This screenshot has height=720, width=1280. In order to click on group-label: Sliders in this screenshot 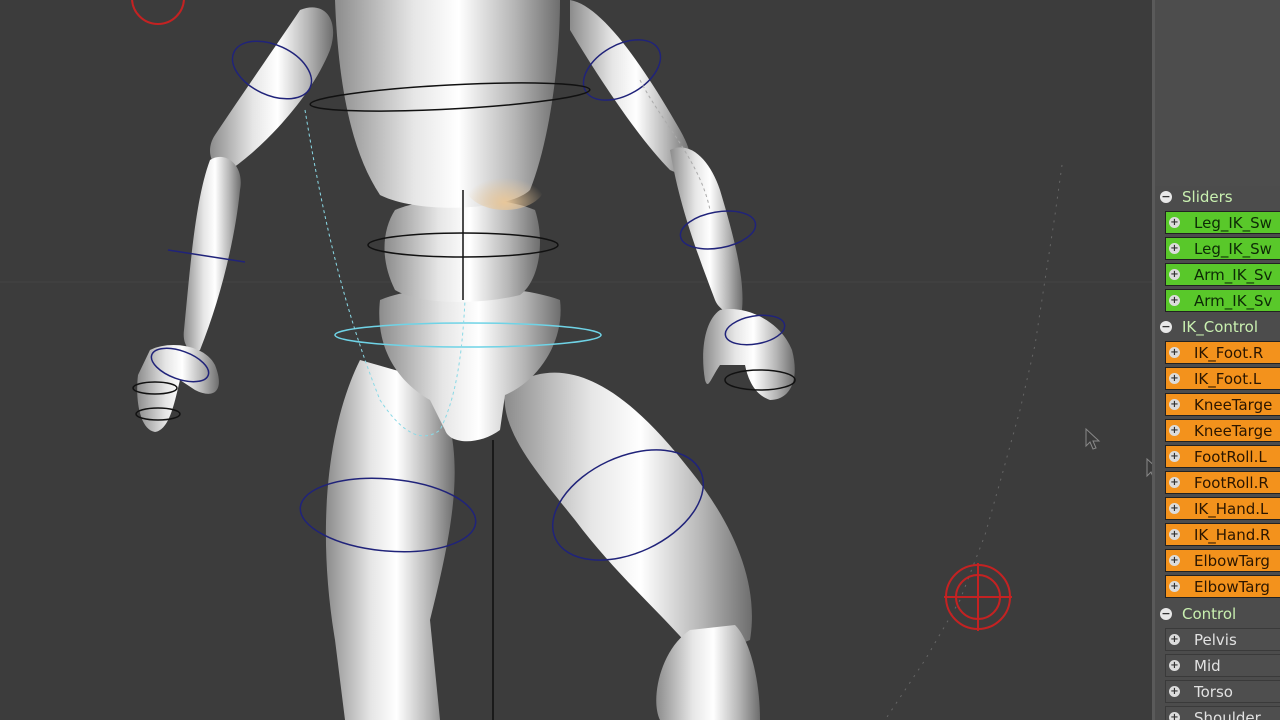, I will do `click(1207, 197)`.